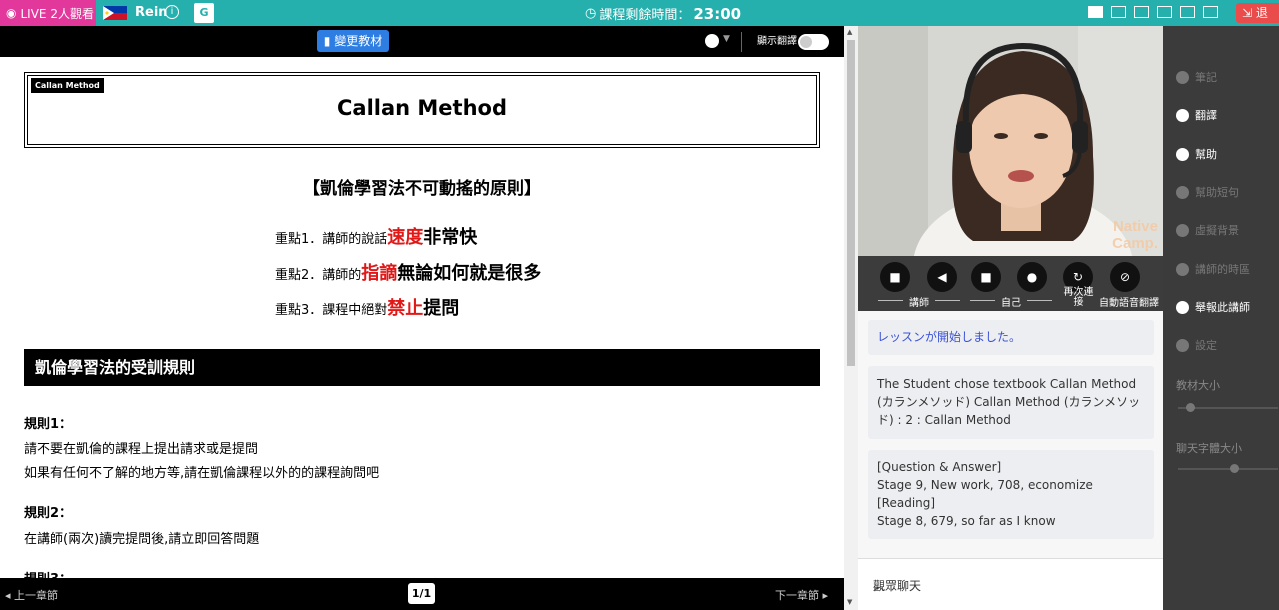 The height and width of the screenshot is (610, 1279). Describe the element at coordinates (1182, 115) in the screenshot. I see `globe-icon` at that location.